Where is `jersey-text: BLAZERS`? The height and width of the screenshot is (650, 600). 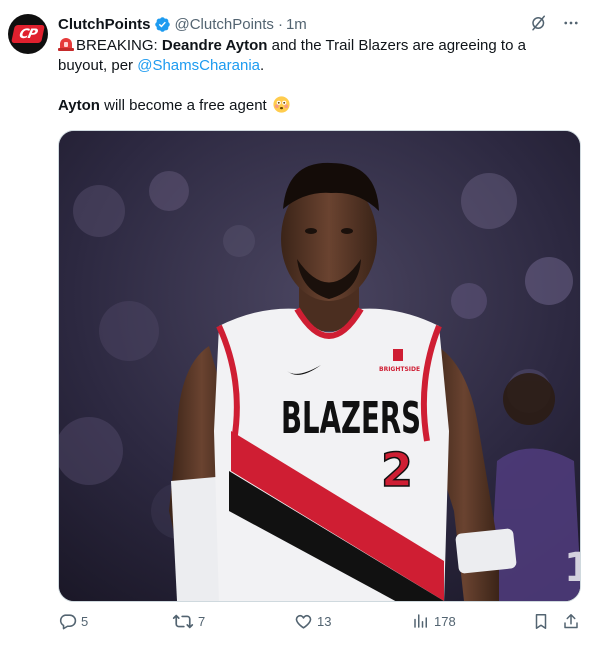 jersey-text: BLAZERS is located at coordinates (351, 418).